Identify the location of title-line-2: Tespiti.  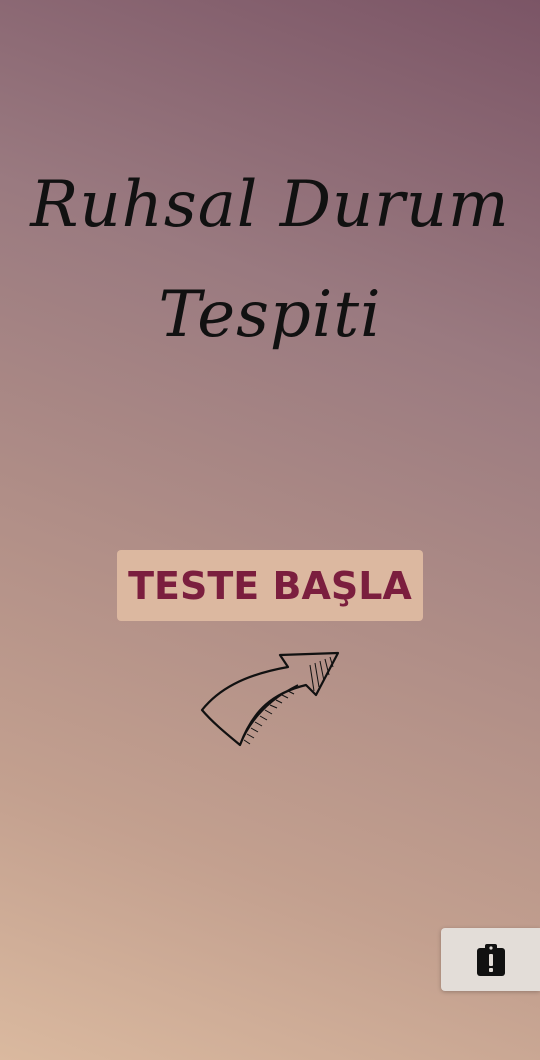
(270, 315).